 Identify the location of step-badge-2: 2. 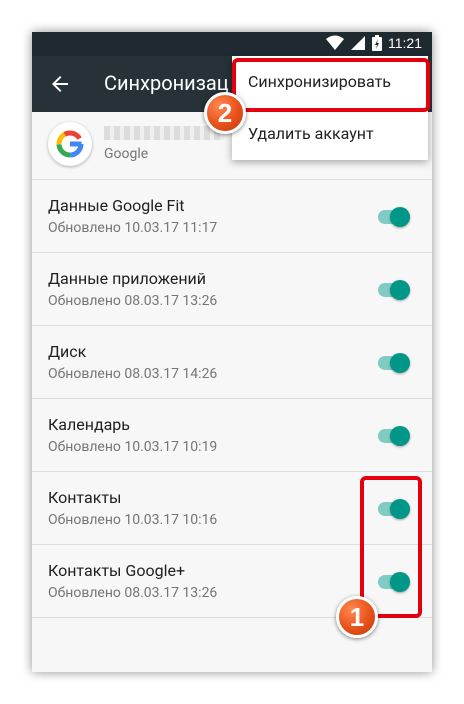
(225, 113).